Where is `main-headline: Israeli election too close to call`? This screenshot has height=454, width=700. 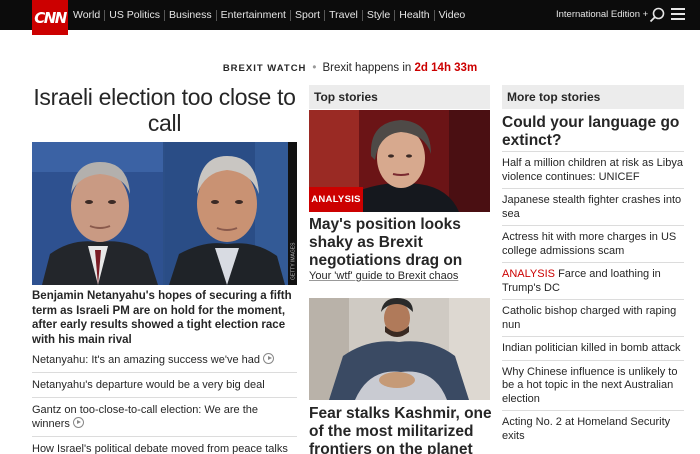 main-headline: Israeli election too close to call is located at coordinates (164, 110).